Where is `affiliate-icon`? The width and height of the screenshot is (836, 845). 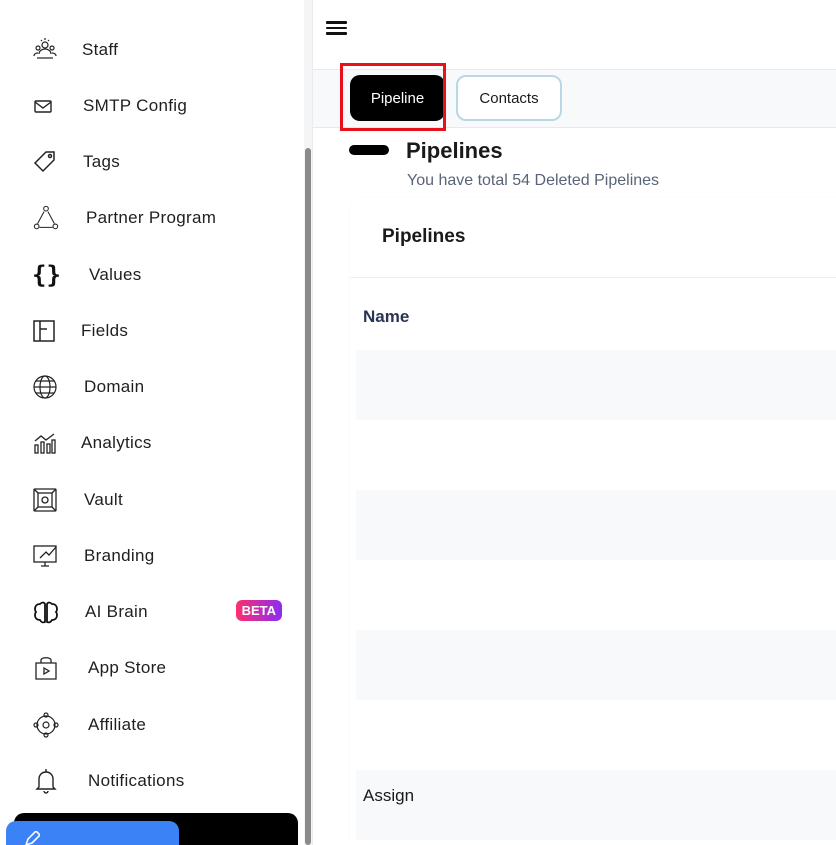
affiliate-icon is located at coordinates (46, 725).